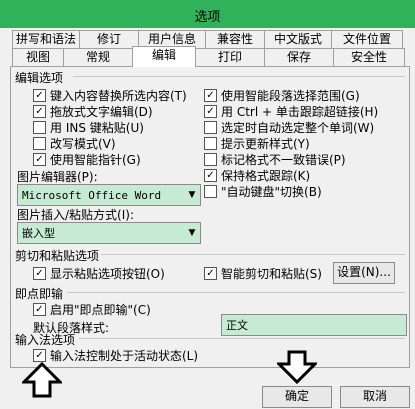  I want to click on picture-editor-value: Microsoft Office Word, so click(92, 195).